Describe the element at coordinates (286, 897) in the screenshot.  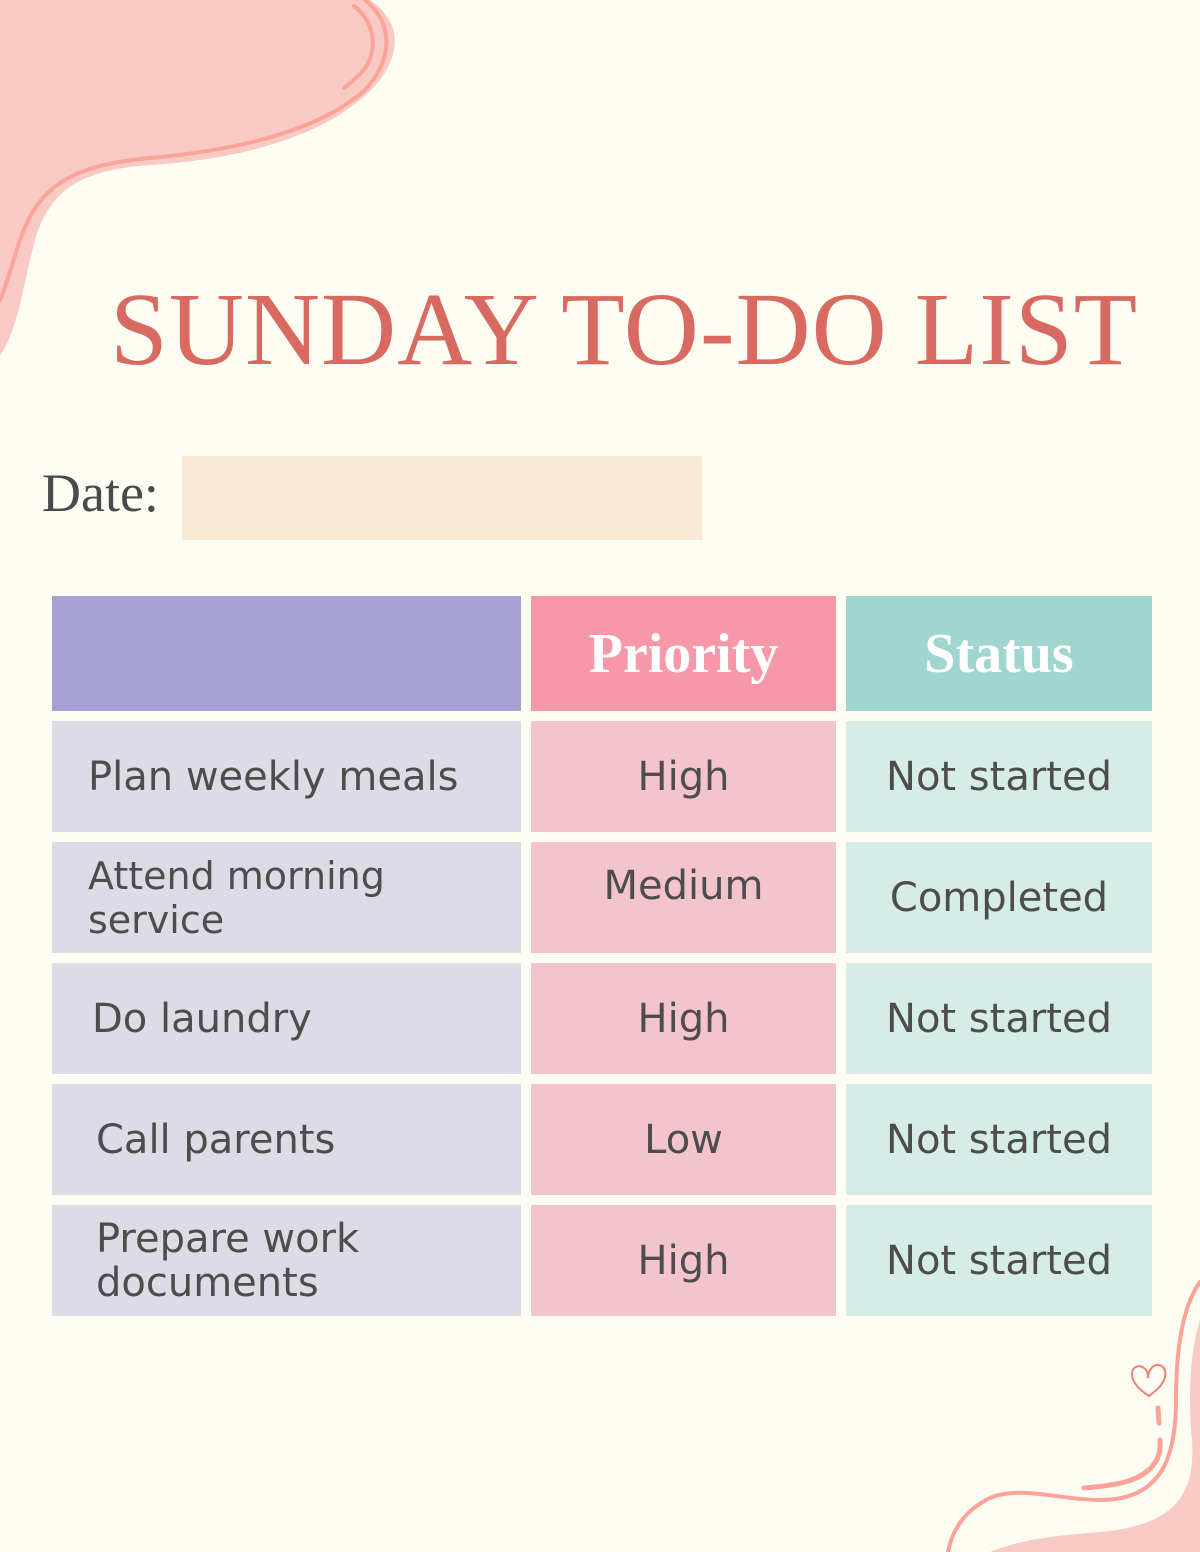
I see `task-cell: Attend morning service` at that location.